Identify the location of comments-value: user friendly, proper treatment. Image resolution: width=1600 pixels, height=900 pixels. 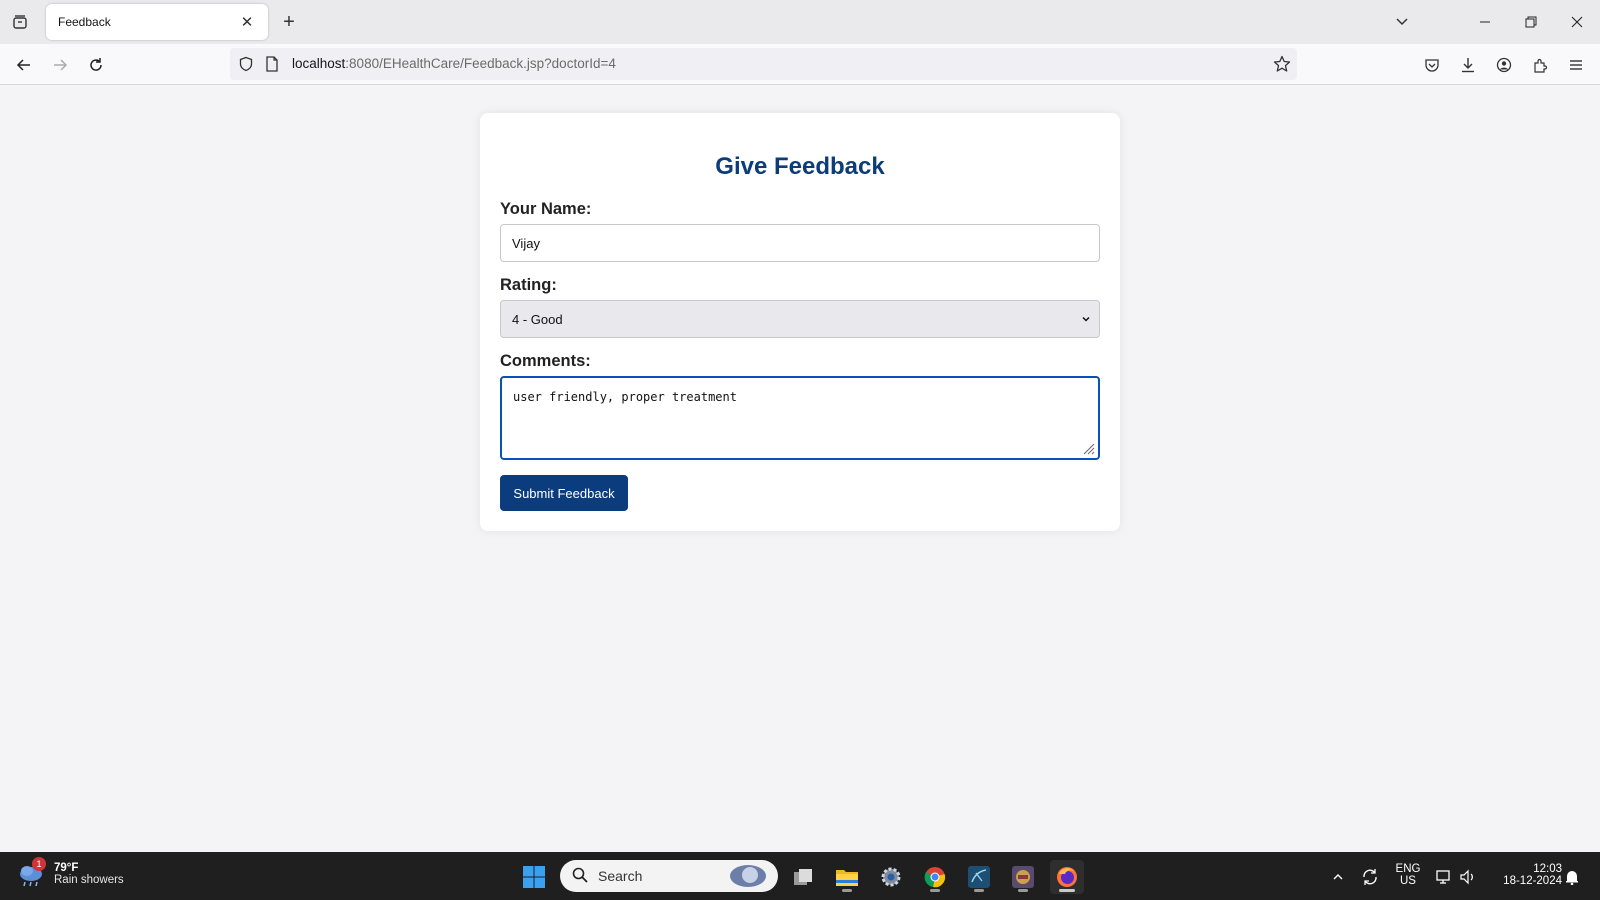
(625, 397).